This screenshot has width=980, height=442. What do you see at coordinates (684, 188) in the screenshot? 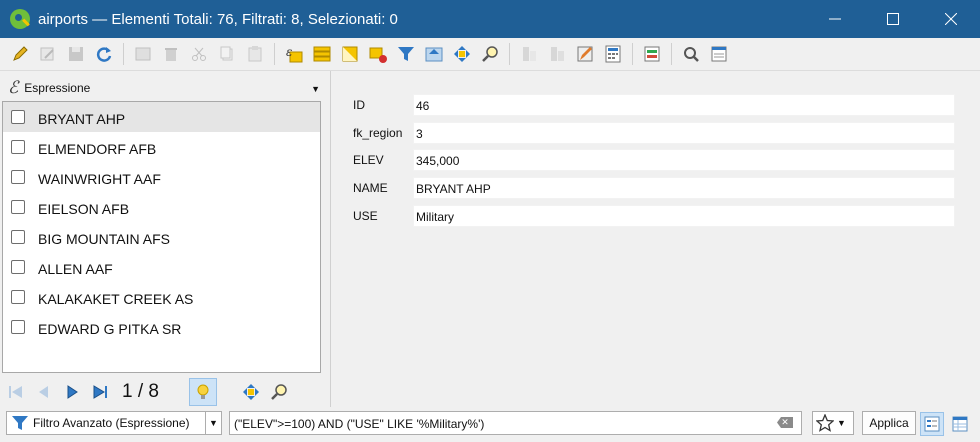
I see `field-value-input: BRYANT AHP` at bounding box center [684, 188].